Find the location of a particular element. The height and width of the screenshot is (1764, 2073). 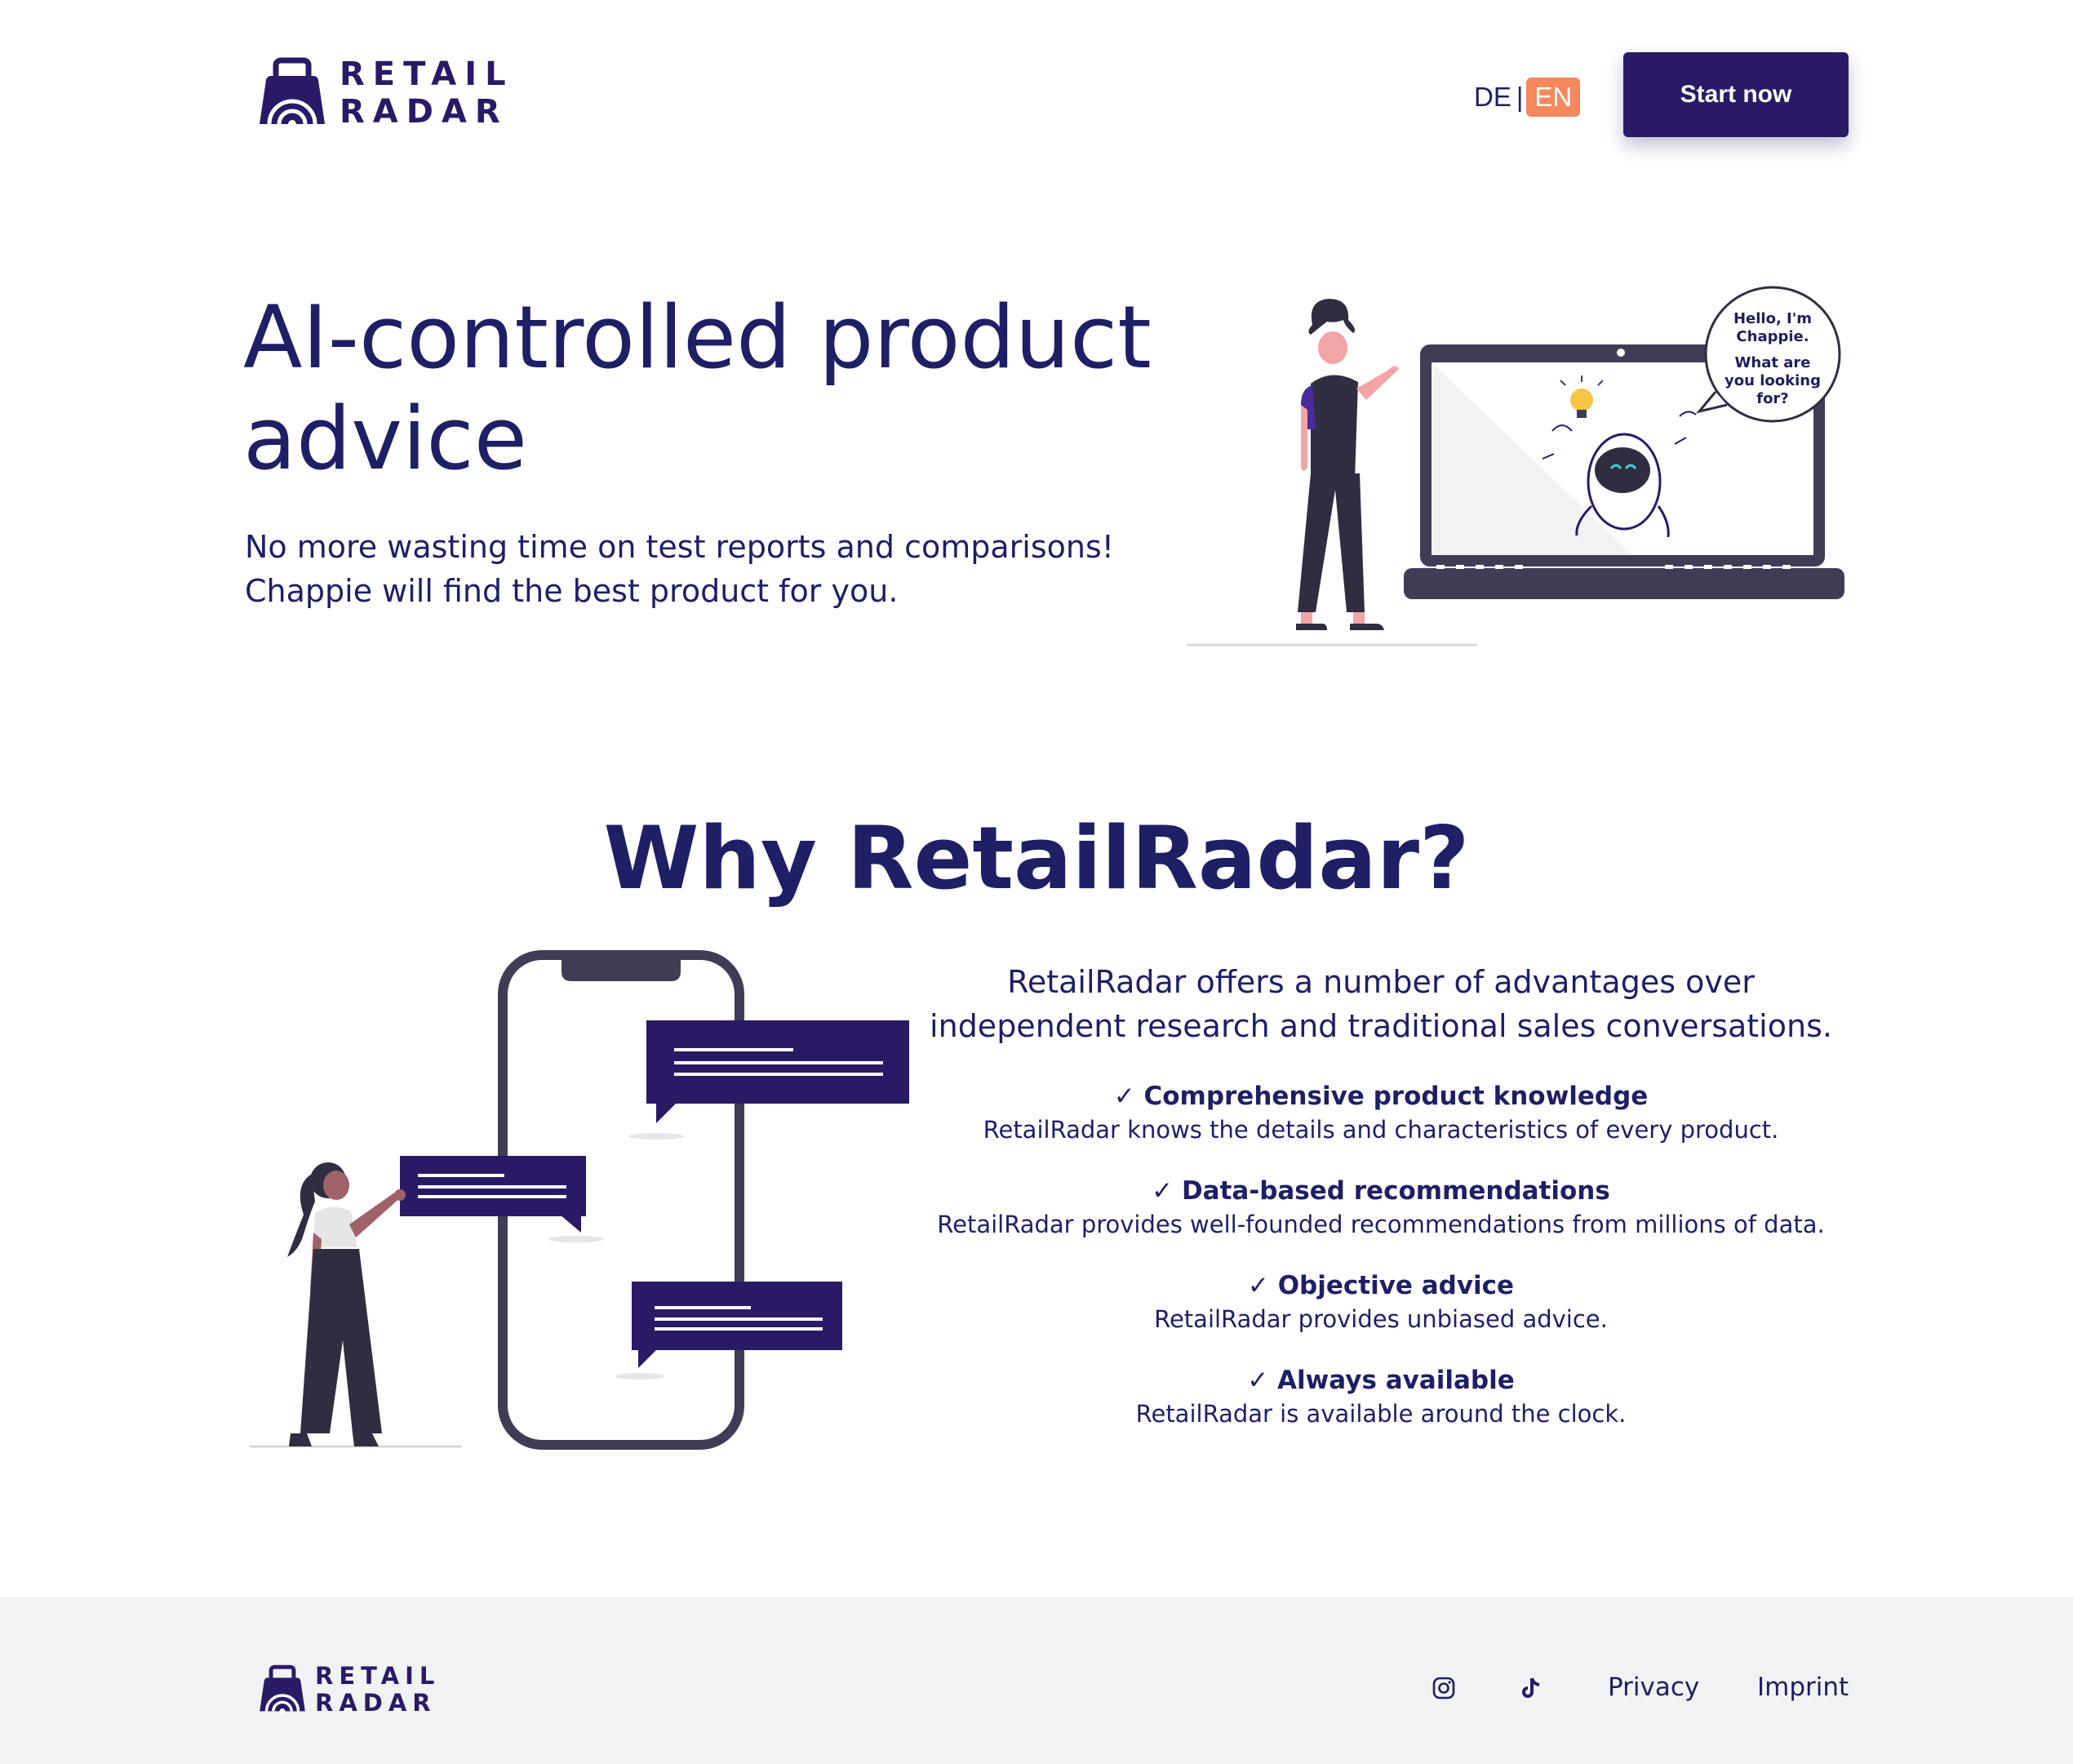

header-logo: RETAIL RADAR is located at coordinates (384, 93).